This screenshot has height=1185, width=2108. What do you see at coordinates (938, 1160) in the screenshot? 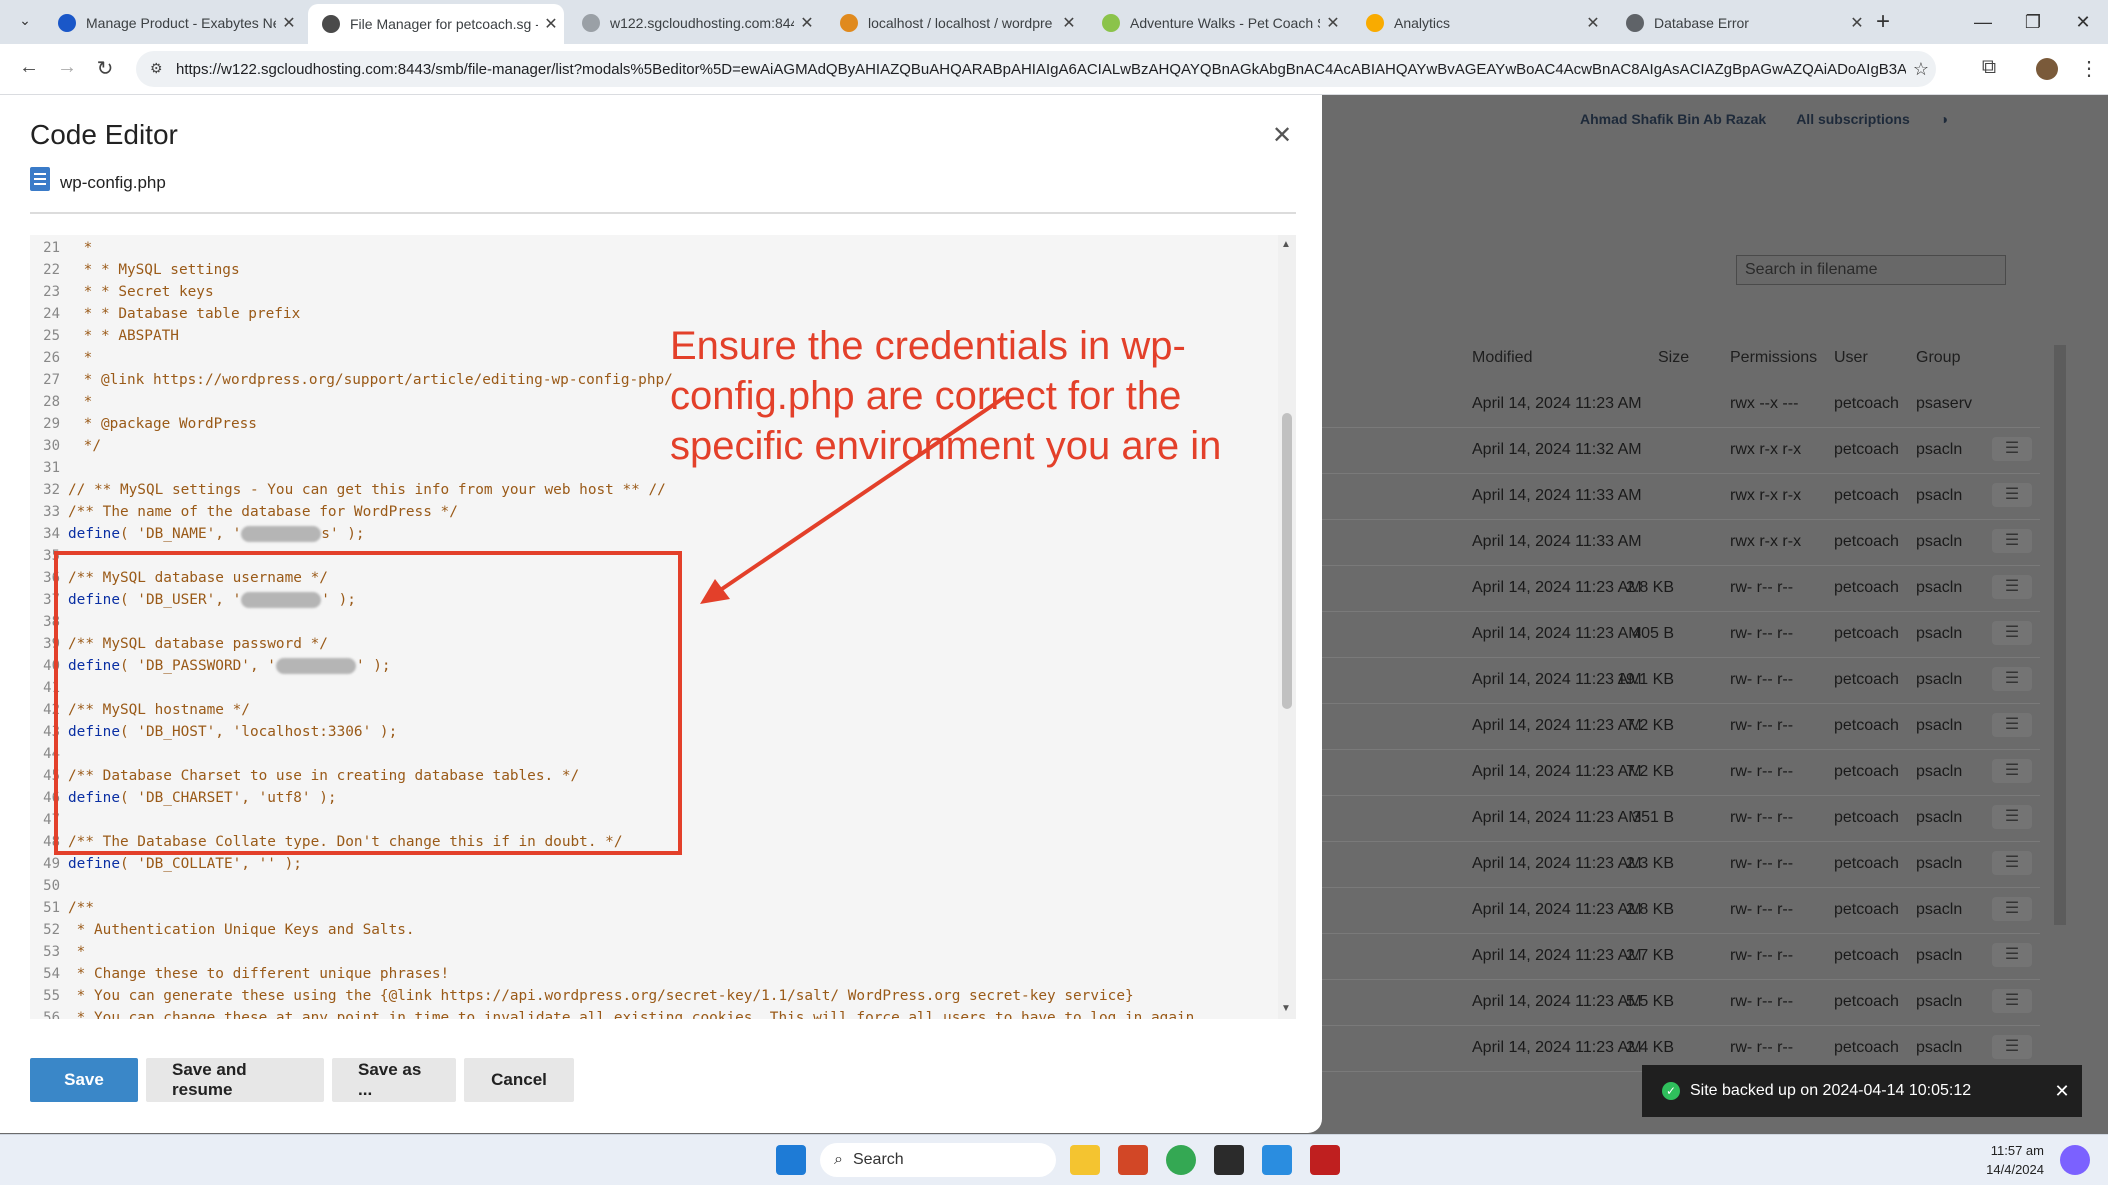
I see `taskbar-search: ⌕ Search` at bounding box center [938, 1160].